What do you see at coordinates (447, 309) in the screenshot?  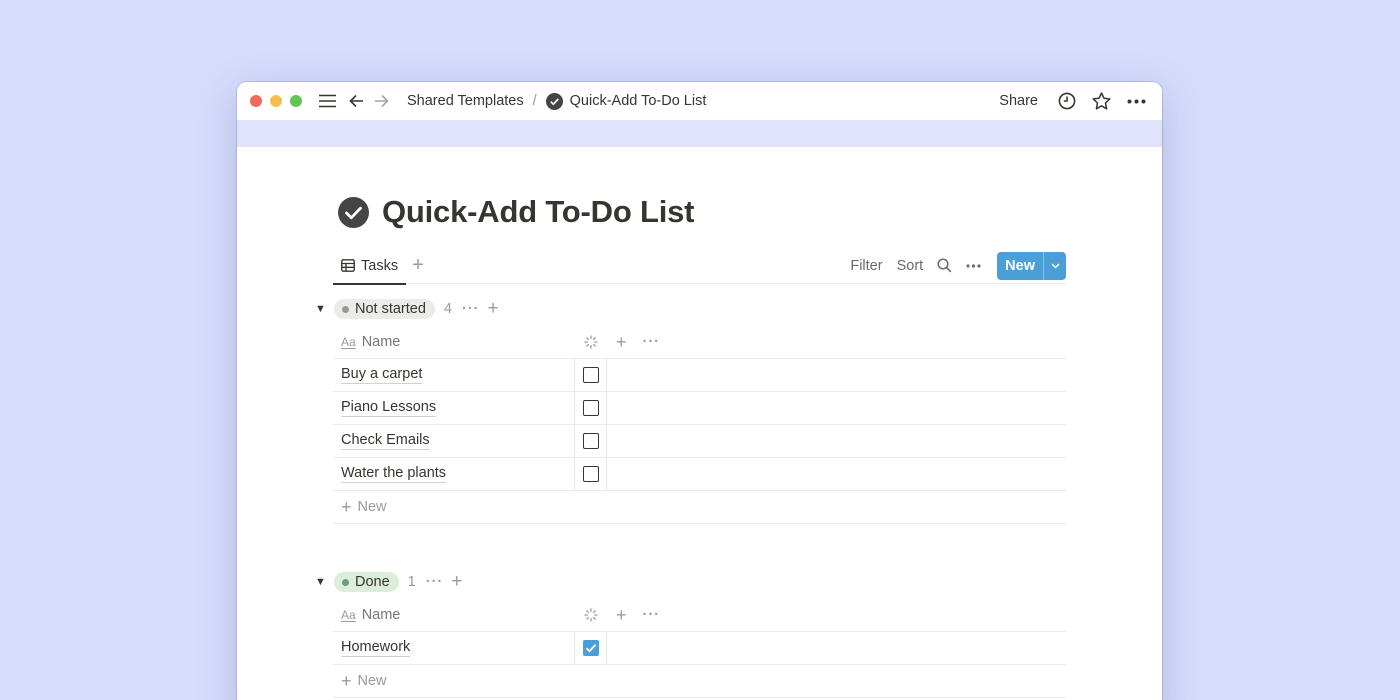 I see `group-count: 4` at bounding box center [447, 309].